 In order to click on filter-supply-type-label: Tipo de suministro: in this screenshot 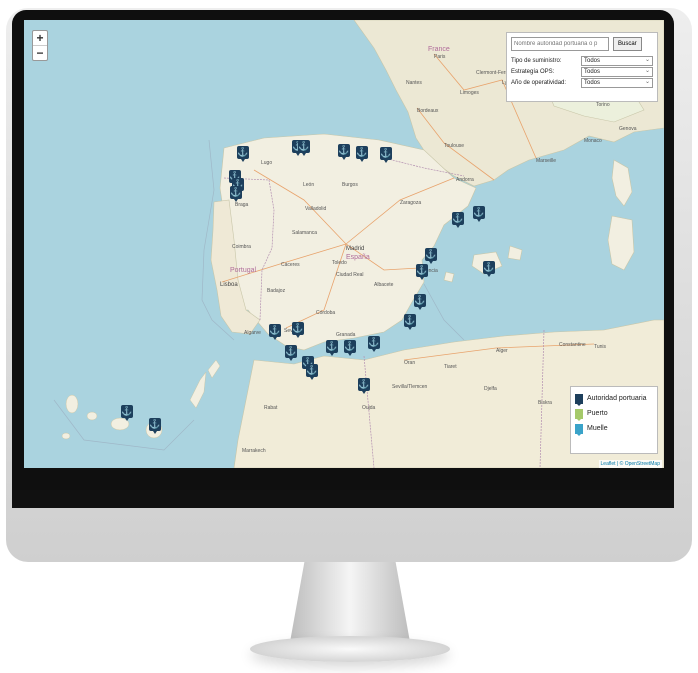, I will do `click(536, 60)`.